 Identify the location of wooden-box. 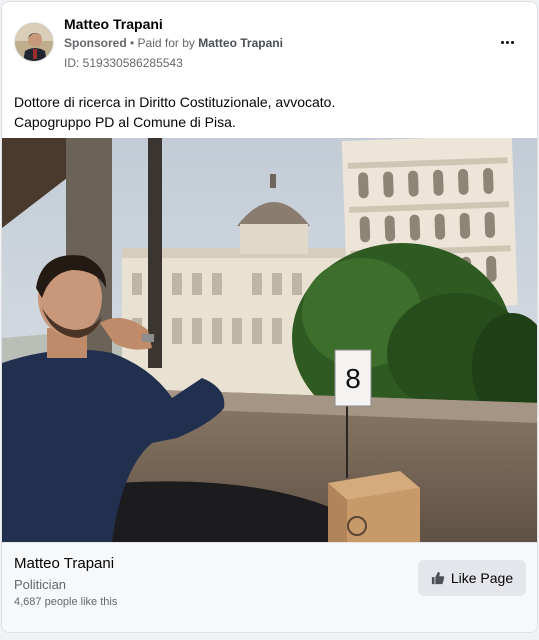
(374, 506).